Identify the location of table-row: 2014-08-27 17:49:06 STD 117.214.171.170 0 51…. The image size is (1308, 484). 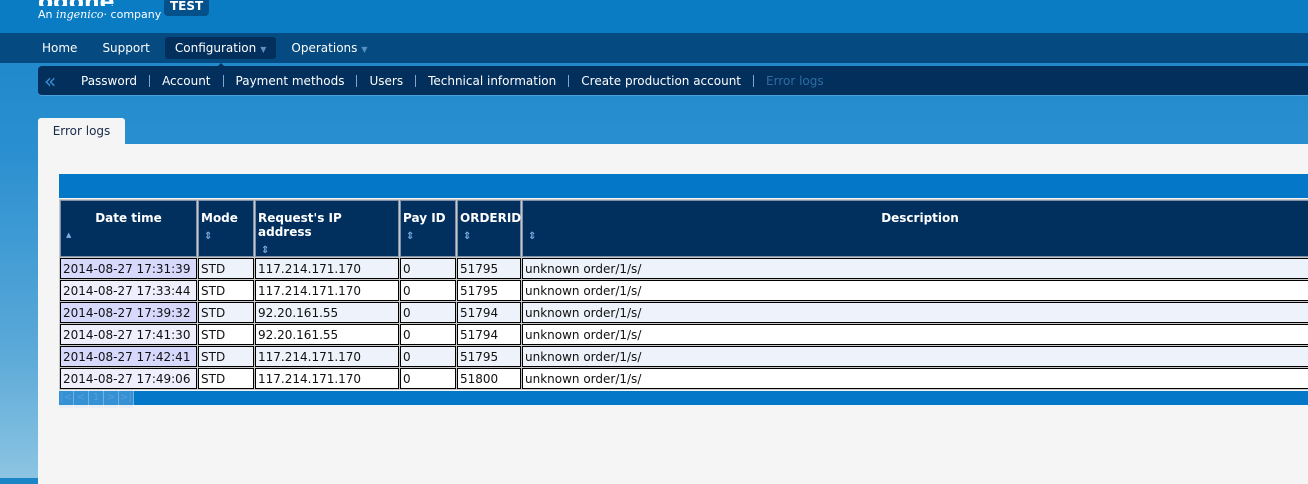
(684, 378).